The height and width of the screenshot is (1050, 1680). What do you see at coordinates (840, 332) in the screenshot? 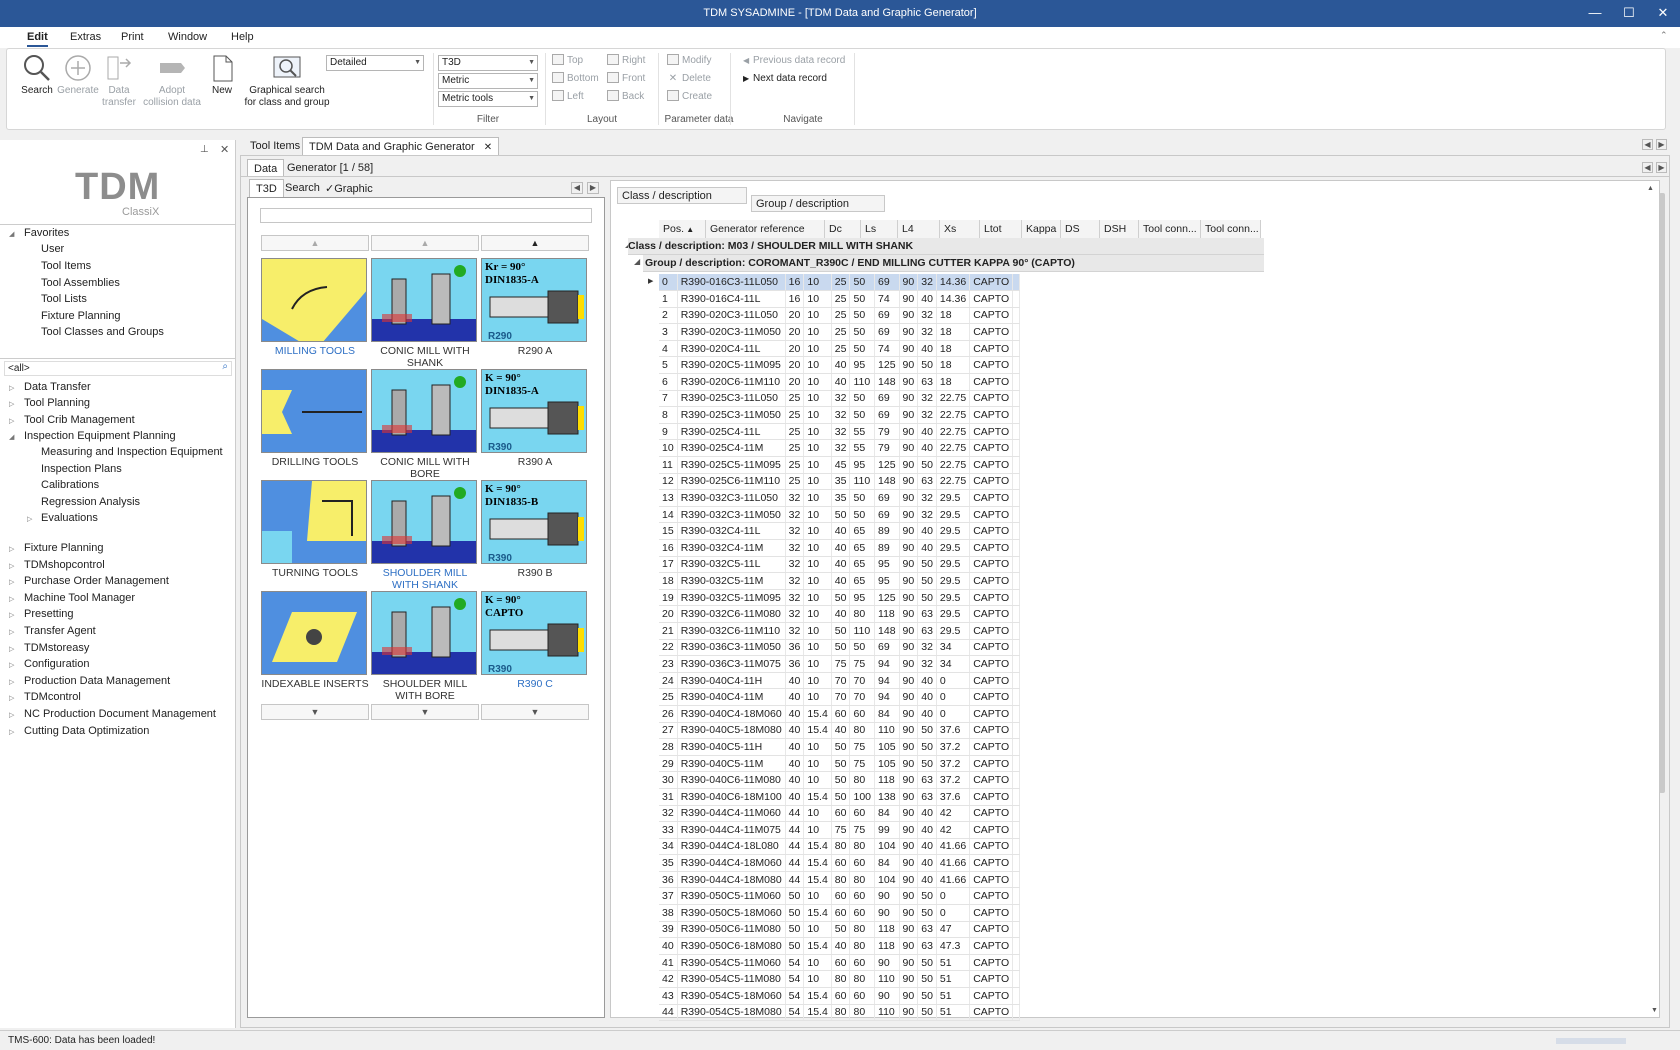
I see `table-row: 3 R390-020C3-11M050 20 10 25 50 69 90 32 18 CAPTO` at bounding box center [840, 332].